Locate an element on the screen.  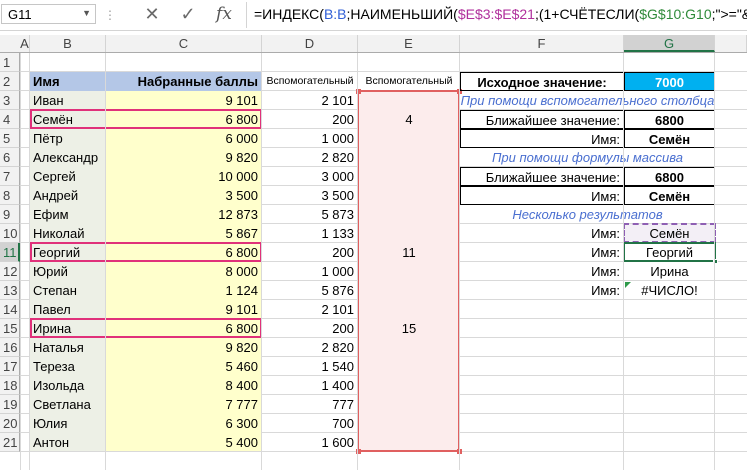
score-cell: 6 000 is located at coordinates (241, 138).